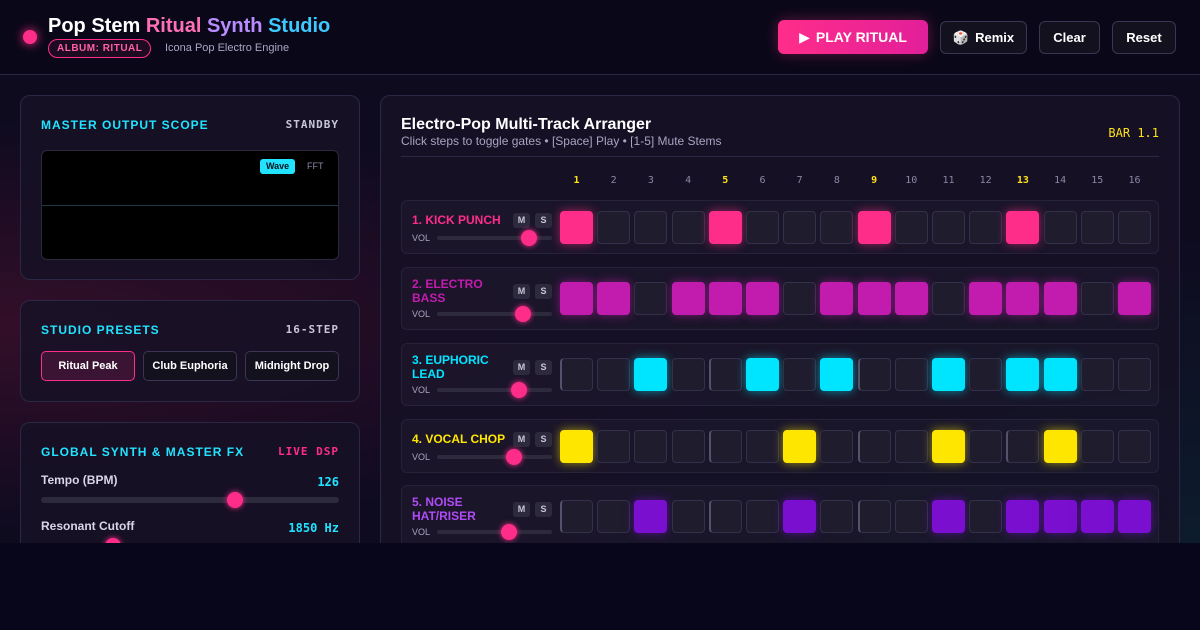 Image resolution: width=1200 pixels, height=630 pixels. What do you see at coordinates (190, 500) in the screenshot?
I see `tempo-slider` at bounding box center [190, 500].